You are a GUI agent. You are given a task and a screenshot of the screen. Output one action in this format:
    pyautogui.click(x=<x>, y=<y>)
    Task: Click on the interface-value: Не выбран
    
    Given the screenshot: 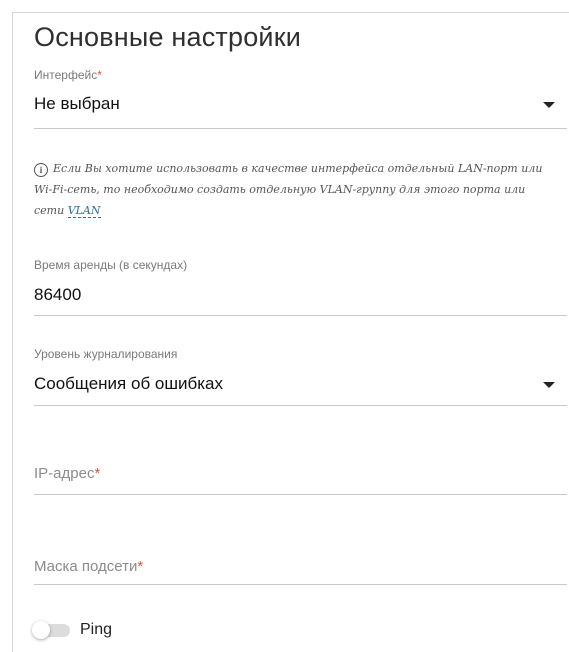 What is the action you would take?
    pyautogui.click(x=77, y=103)
    